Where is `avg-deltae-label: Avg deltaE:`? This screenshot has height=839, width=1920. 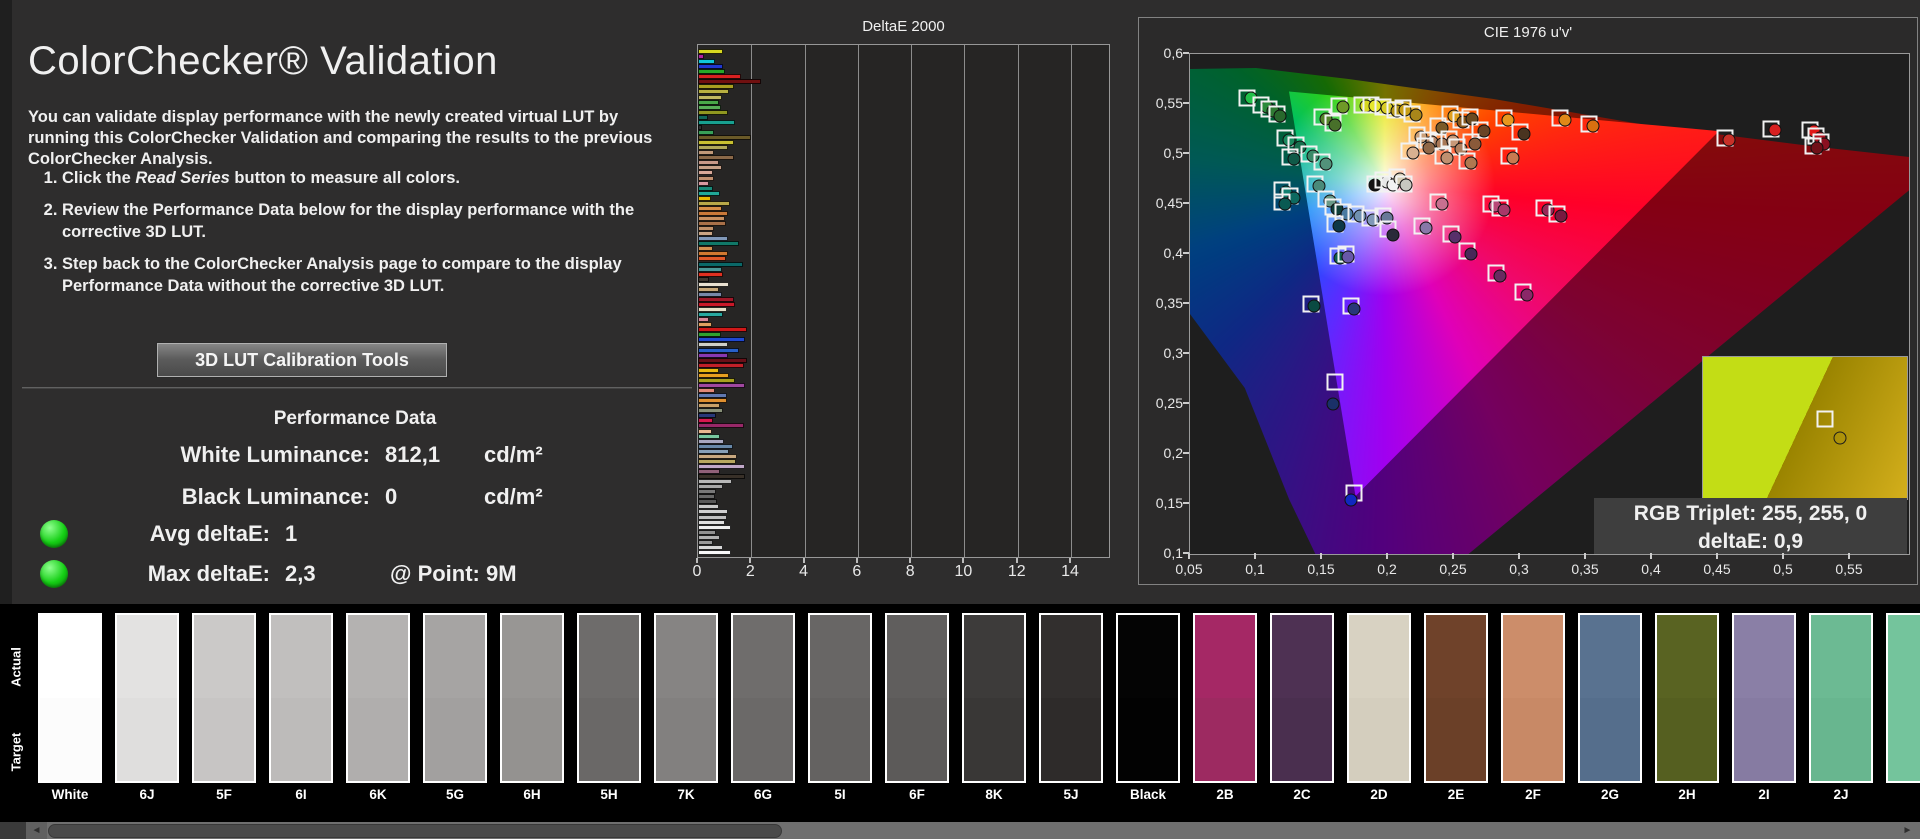
avg-deltae-label: Avg deltaE: is located at coordinates (209, 533).